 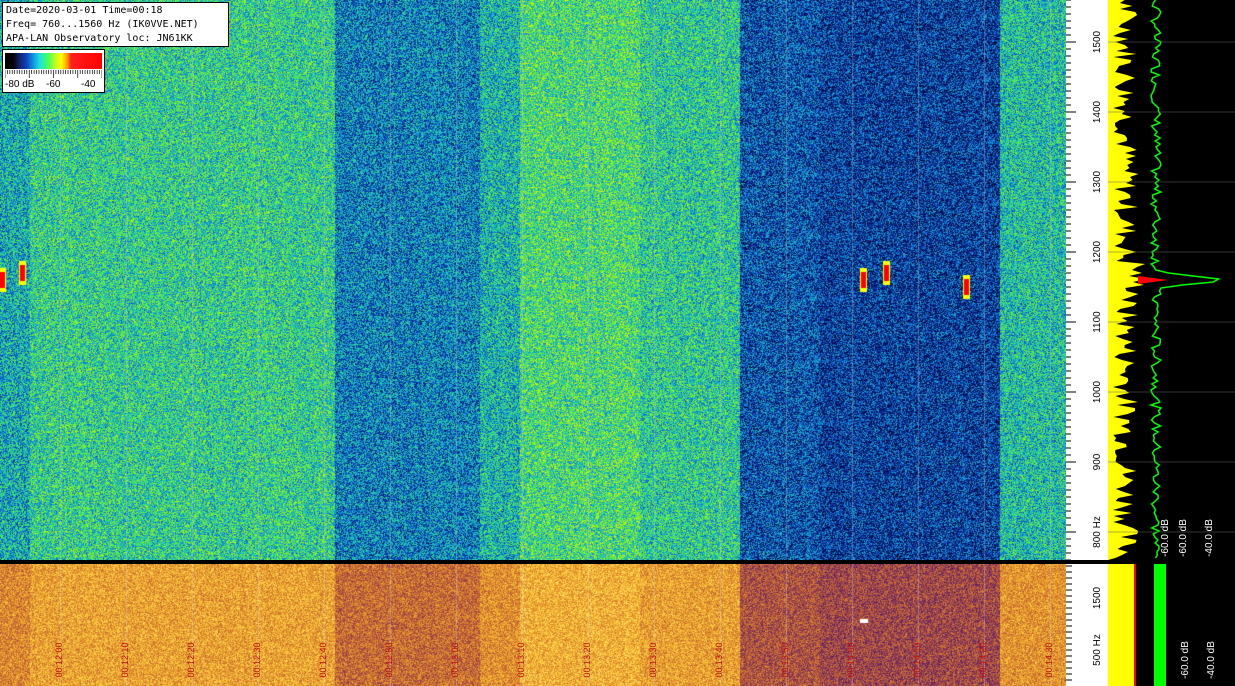 I want to click on time-tick-label: 00:14:20, so click(x=983, y=659).